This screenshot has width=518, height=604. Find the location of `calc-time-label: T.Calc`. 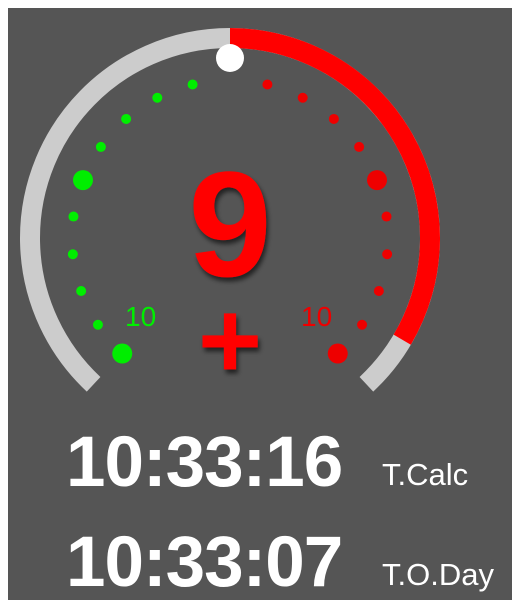

calc-time-label: T.Calc is located at coordinates (425, 474).